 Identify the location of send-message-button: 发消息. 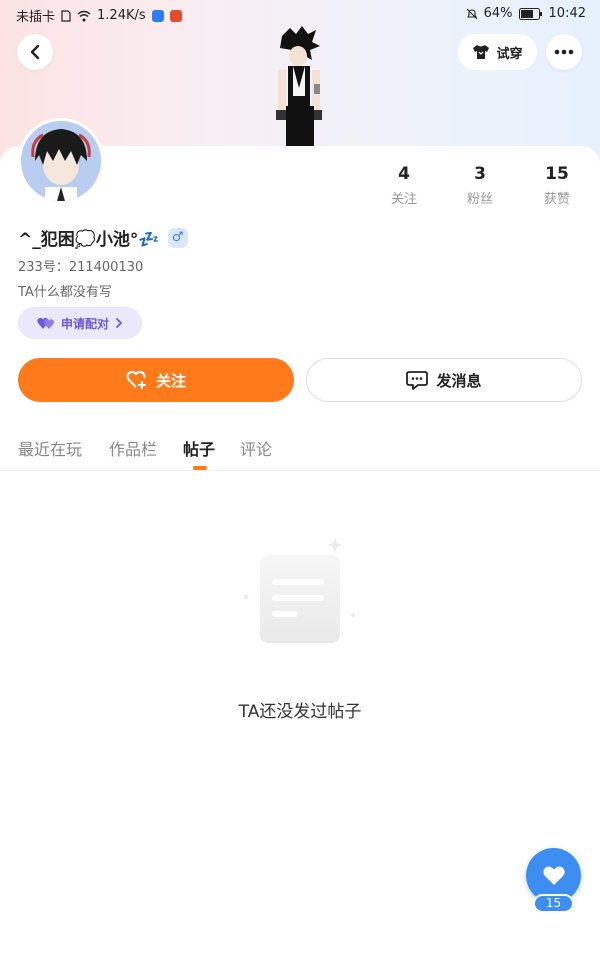
(444, 380).